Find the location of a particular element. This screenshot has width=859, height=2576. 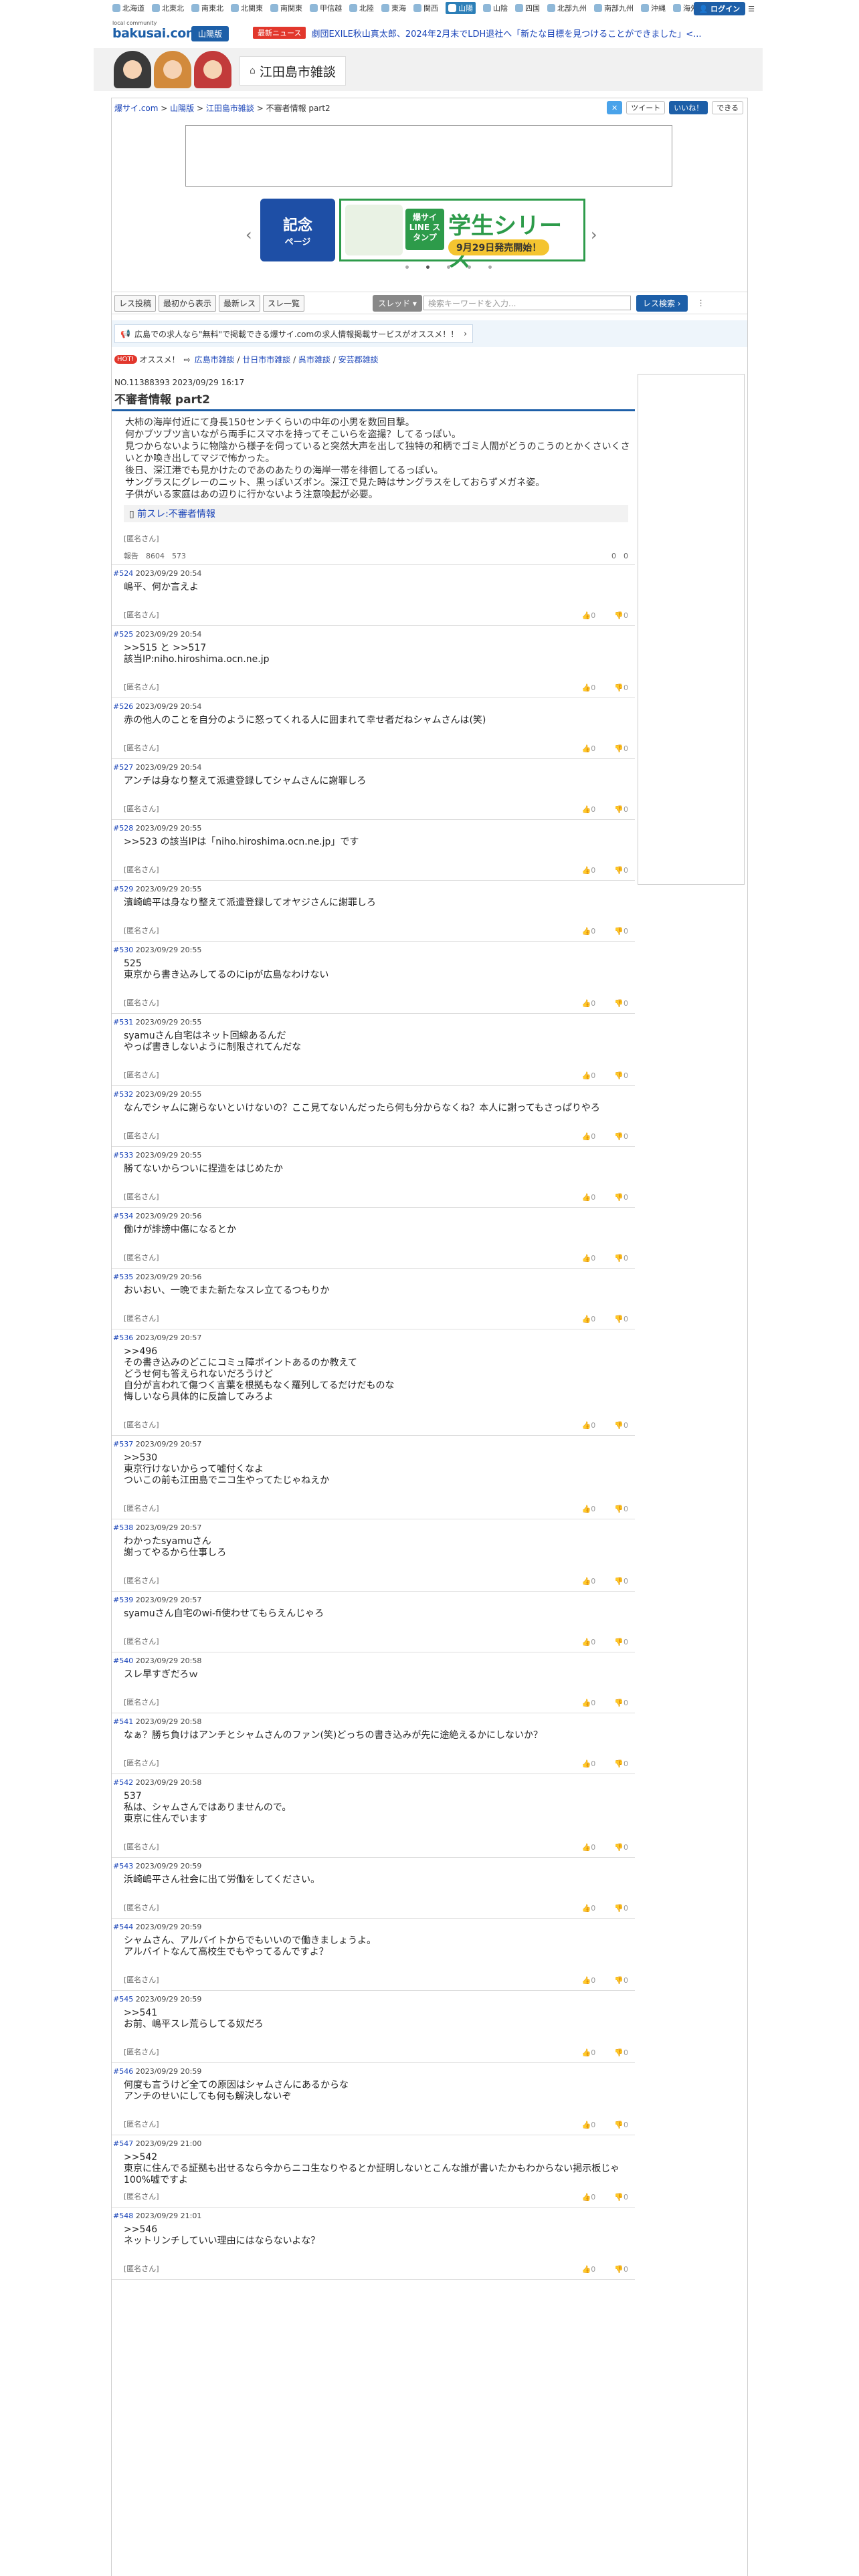

post-number: #538 is located at coordinates (123, 1528).